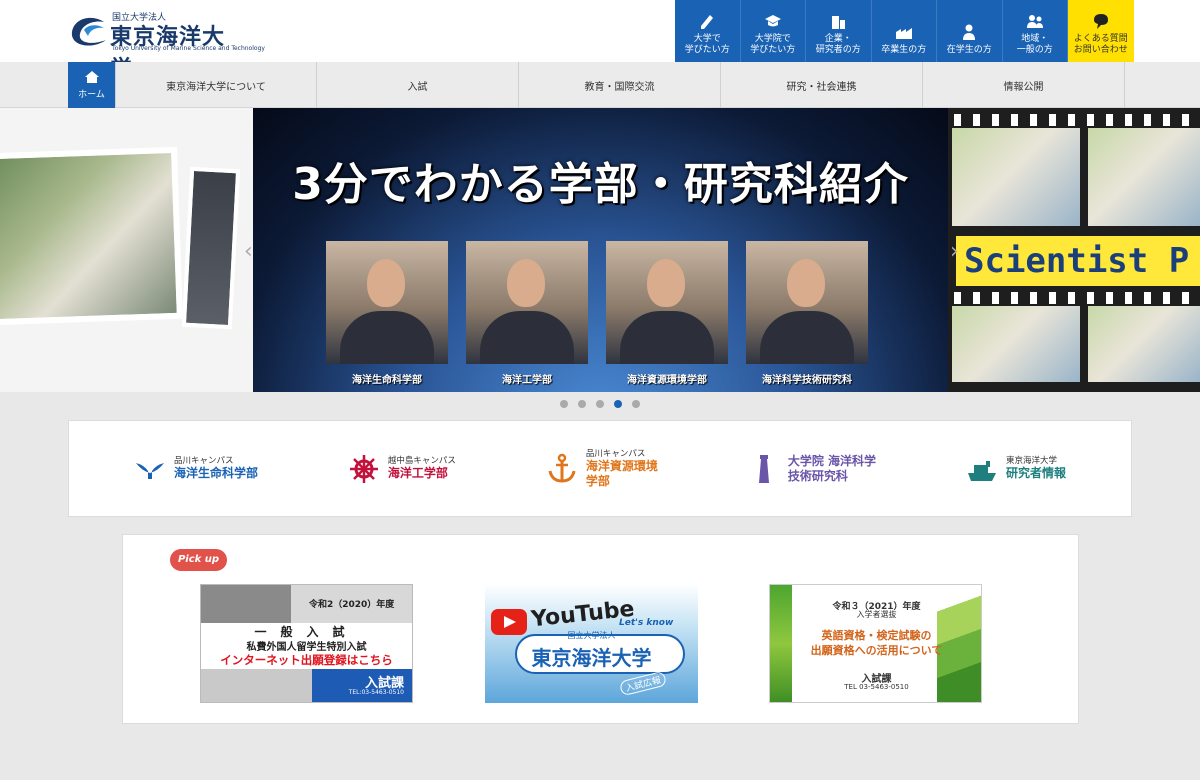  Describe the element at coordinates (562, 468) in the screenshot. I see `anchor-icon` at that location.